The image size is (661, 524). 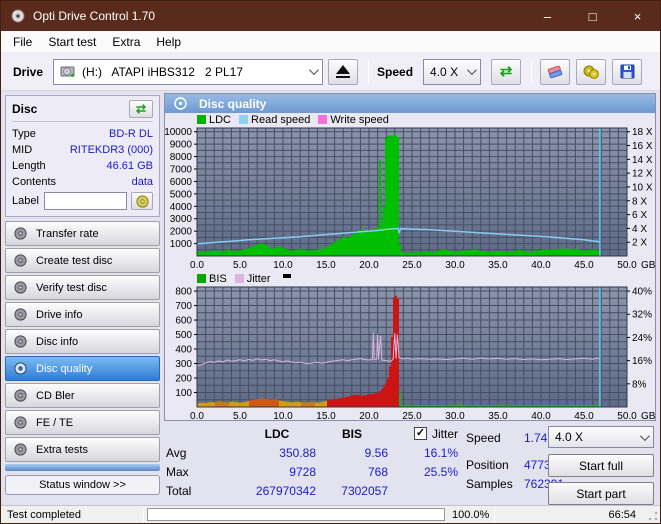 I want to click on sidebar-item-drive-info: Drive info, so click(x=82, y=314).